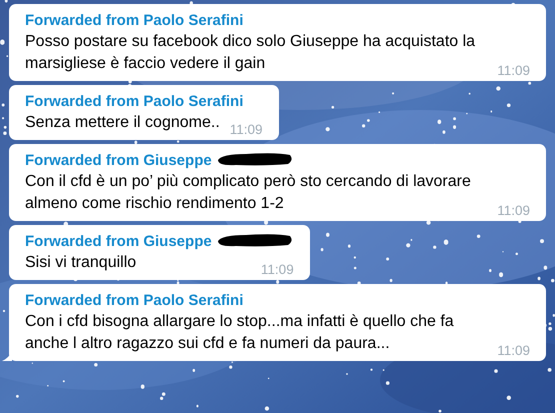 The image size is (555, 413). I want to click on message-text: Sisi vi tranquillo, so click(81, 263).